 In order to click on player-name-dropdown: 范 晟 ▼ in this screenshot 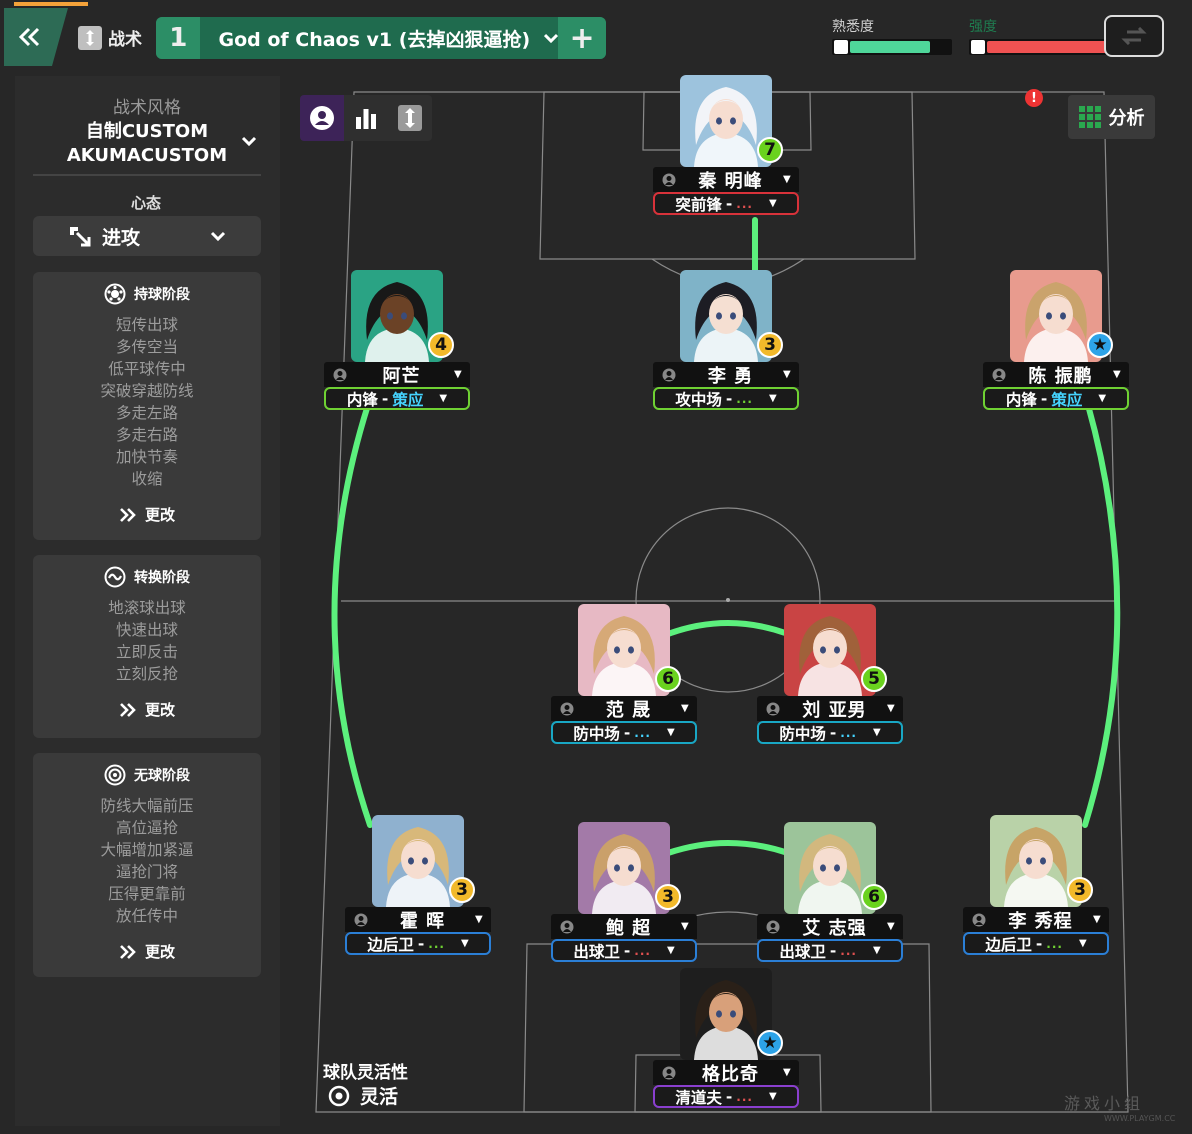, I will do `click(624, 708)`.